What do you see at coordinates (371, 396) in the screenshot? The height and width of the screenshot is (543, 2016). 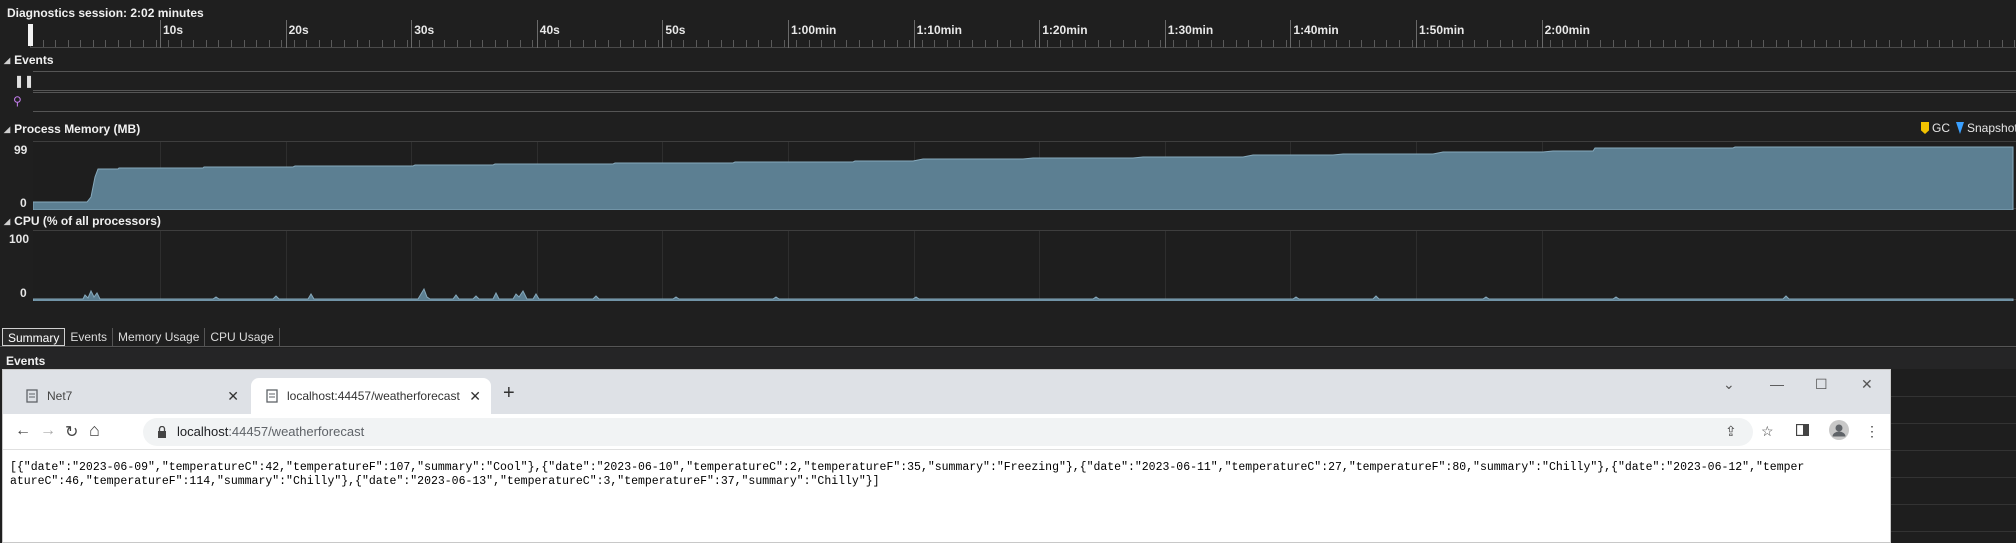 I see `browser-tab-weatherforecast: localhost:44457/weatherforecast ✕` at bounding box center [371, 396].